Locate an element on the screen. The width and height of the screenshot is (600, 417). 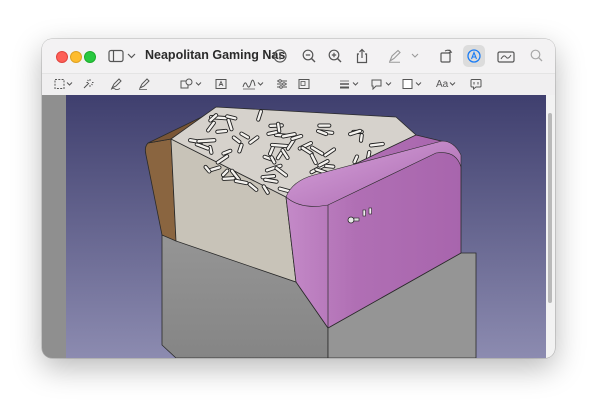
instant-alpha-button is located at coordinates (88, 84).